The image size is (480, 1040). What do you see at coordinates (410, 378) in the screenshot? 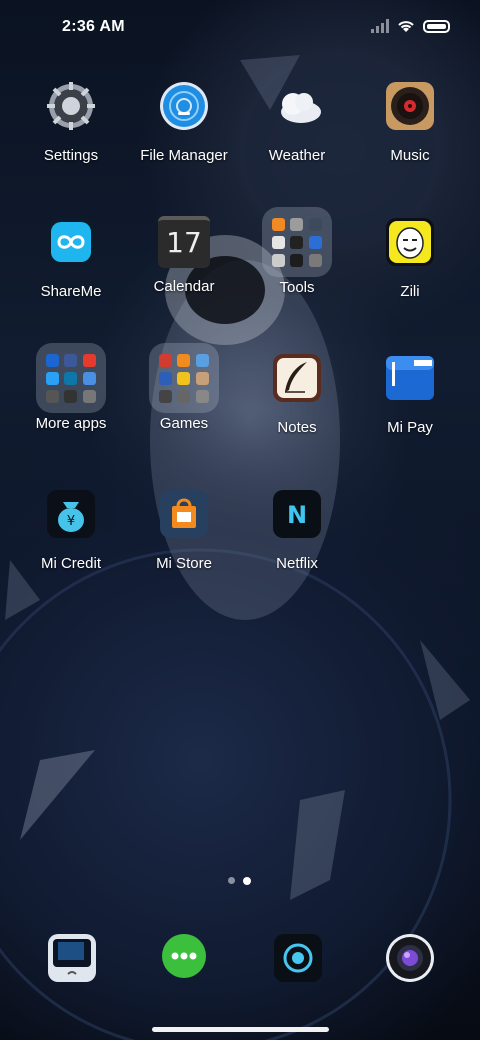
I see `mi-pay-wallet-icon` at bounding box center [410, 378].